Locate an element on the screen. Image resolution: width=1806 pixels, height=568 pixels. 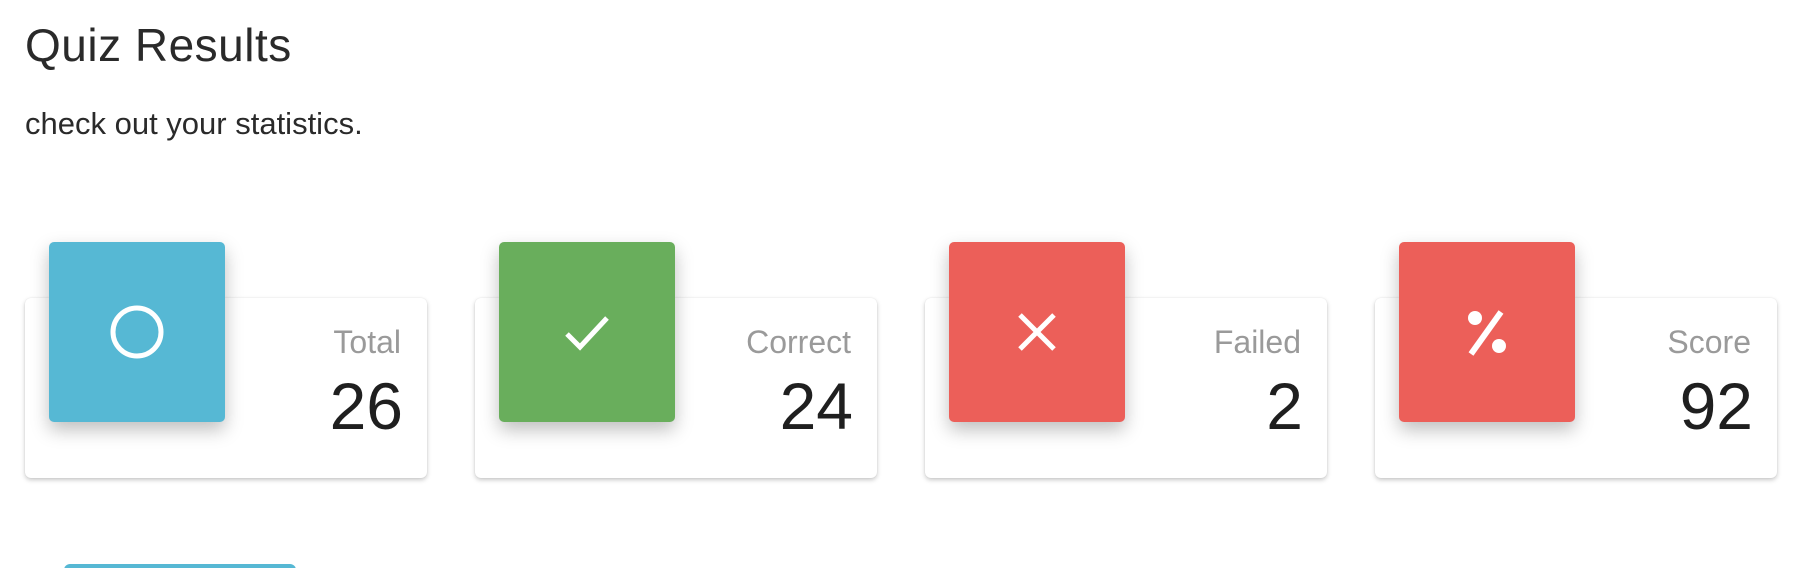
circle-icon is located at coordinates (137, 332).